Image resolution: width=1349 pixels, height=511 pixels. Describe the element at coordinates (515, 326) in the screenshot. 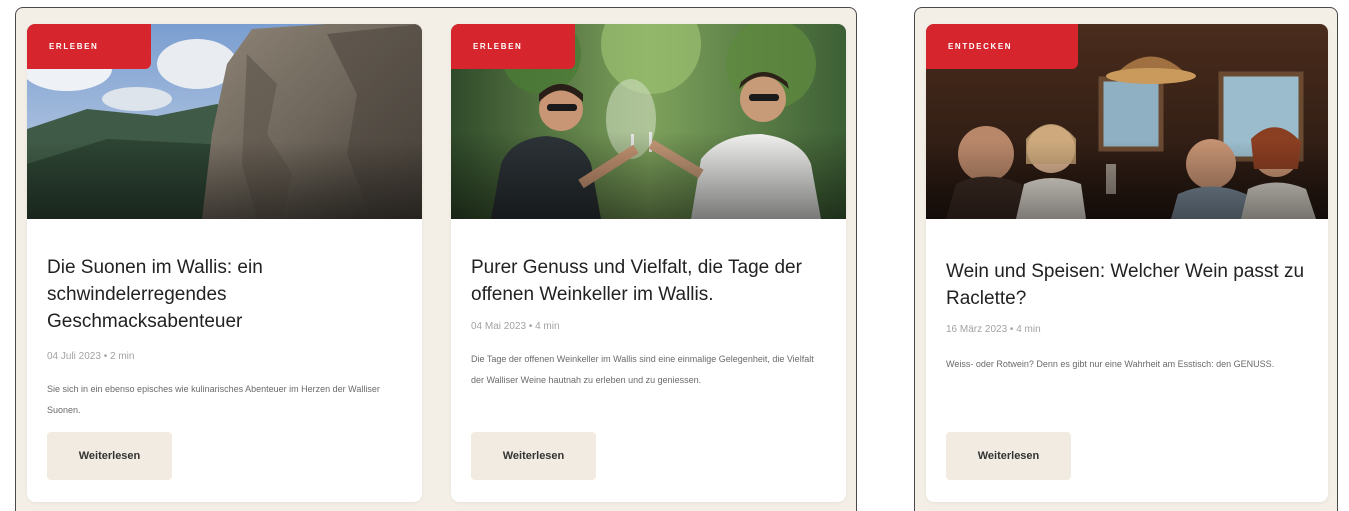

I see `article-meta: 04 Mai 2023 • 4 min` at that location.